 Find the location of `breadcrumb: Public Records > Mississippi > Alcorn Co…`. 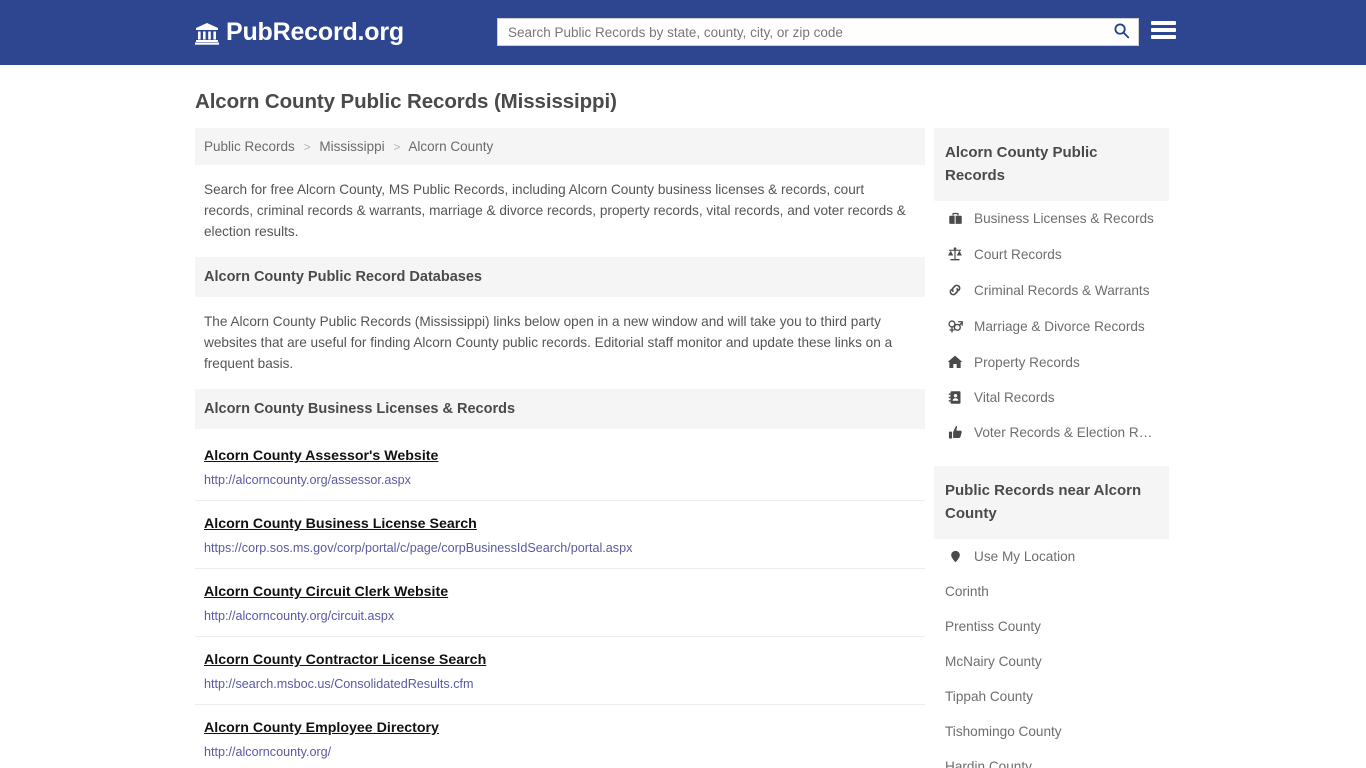

breadcrumb: Public Records > Mississippi > Alcorn Co… is located at coordinates (560, 146).